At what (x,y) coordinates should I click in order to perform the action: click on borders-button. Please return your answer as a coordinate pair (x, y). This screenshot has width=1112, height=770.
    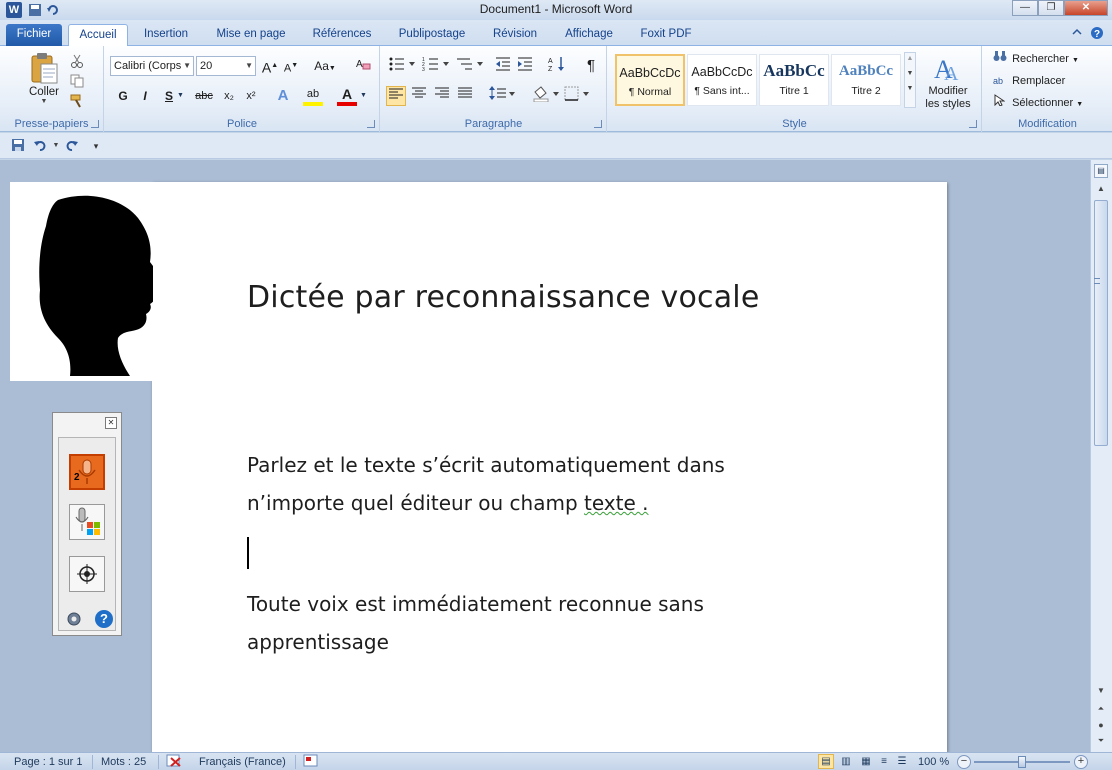
    Looking at the image, I should click on (578, 96).